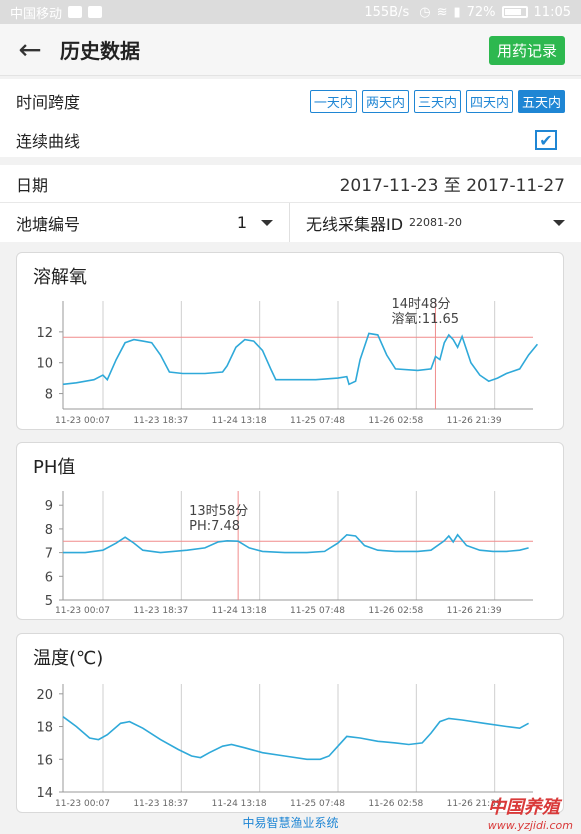 The height and width of the screenshot is (834, 581). What do you see at coordinates (218, 511) in the screenshot?
I see `tooltip-text: 13时58分` at bounding box center [218, 511].